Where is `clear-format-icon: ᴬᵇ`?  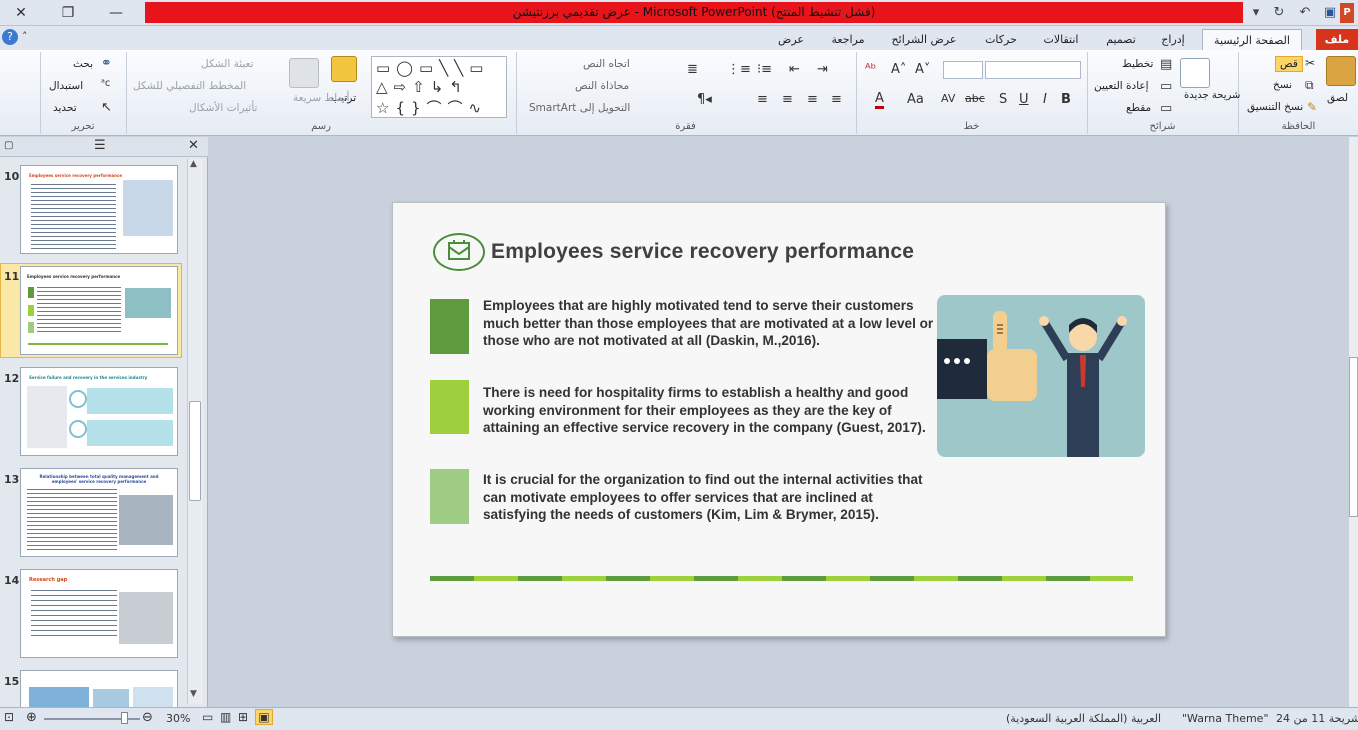
clear-format-icon: ᴬᵇ is located at coordinates (870, 69).